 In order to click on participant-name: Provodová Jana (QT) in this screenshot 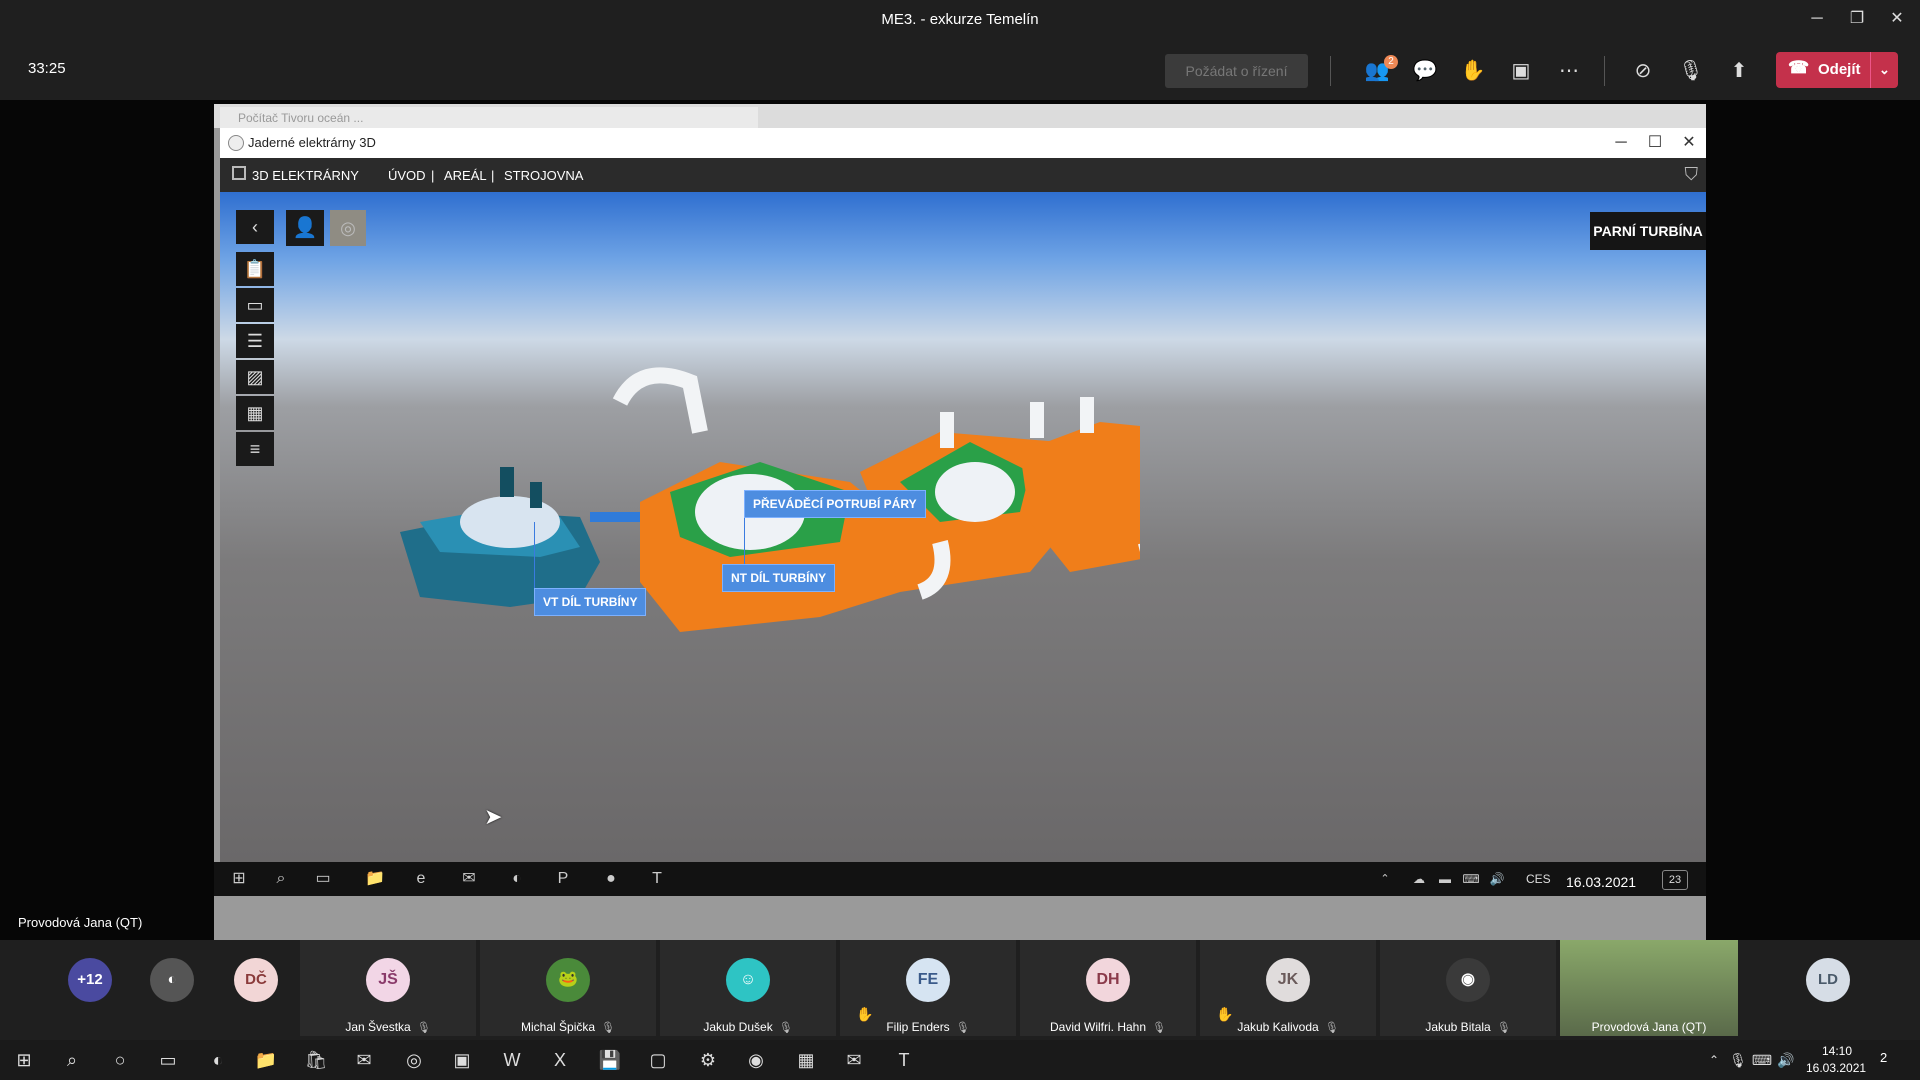, I will do `click(1649, 1027)`.